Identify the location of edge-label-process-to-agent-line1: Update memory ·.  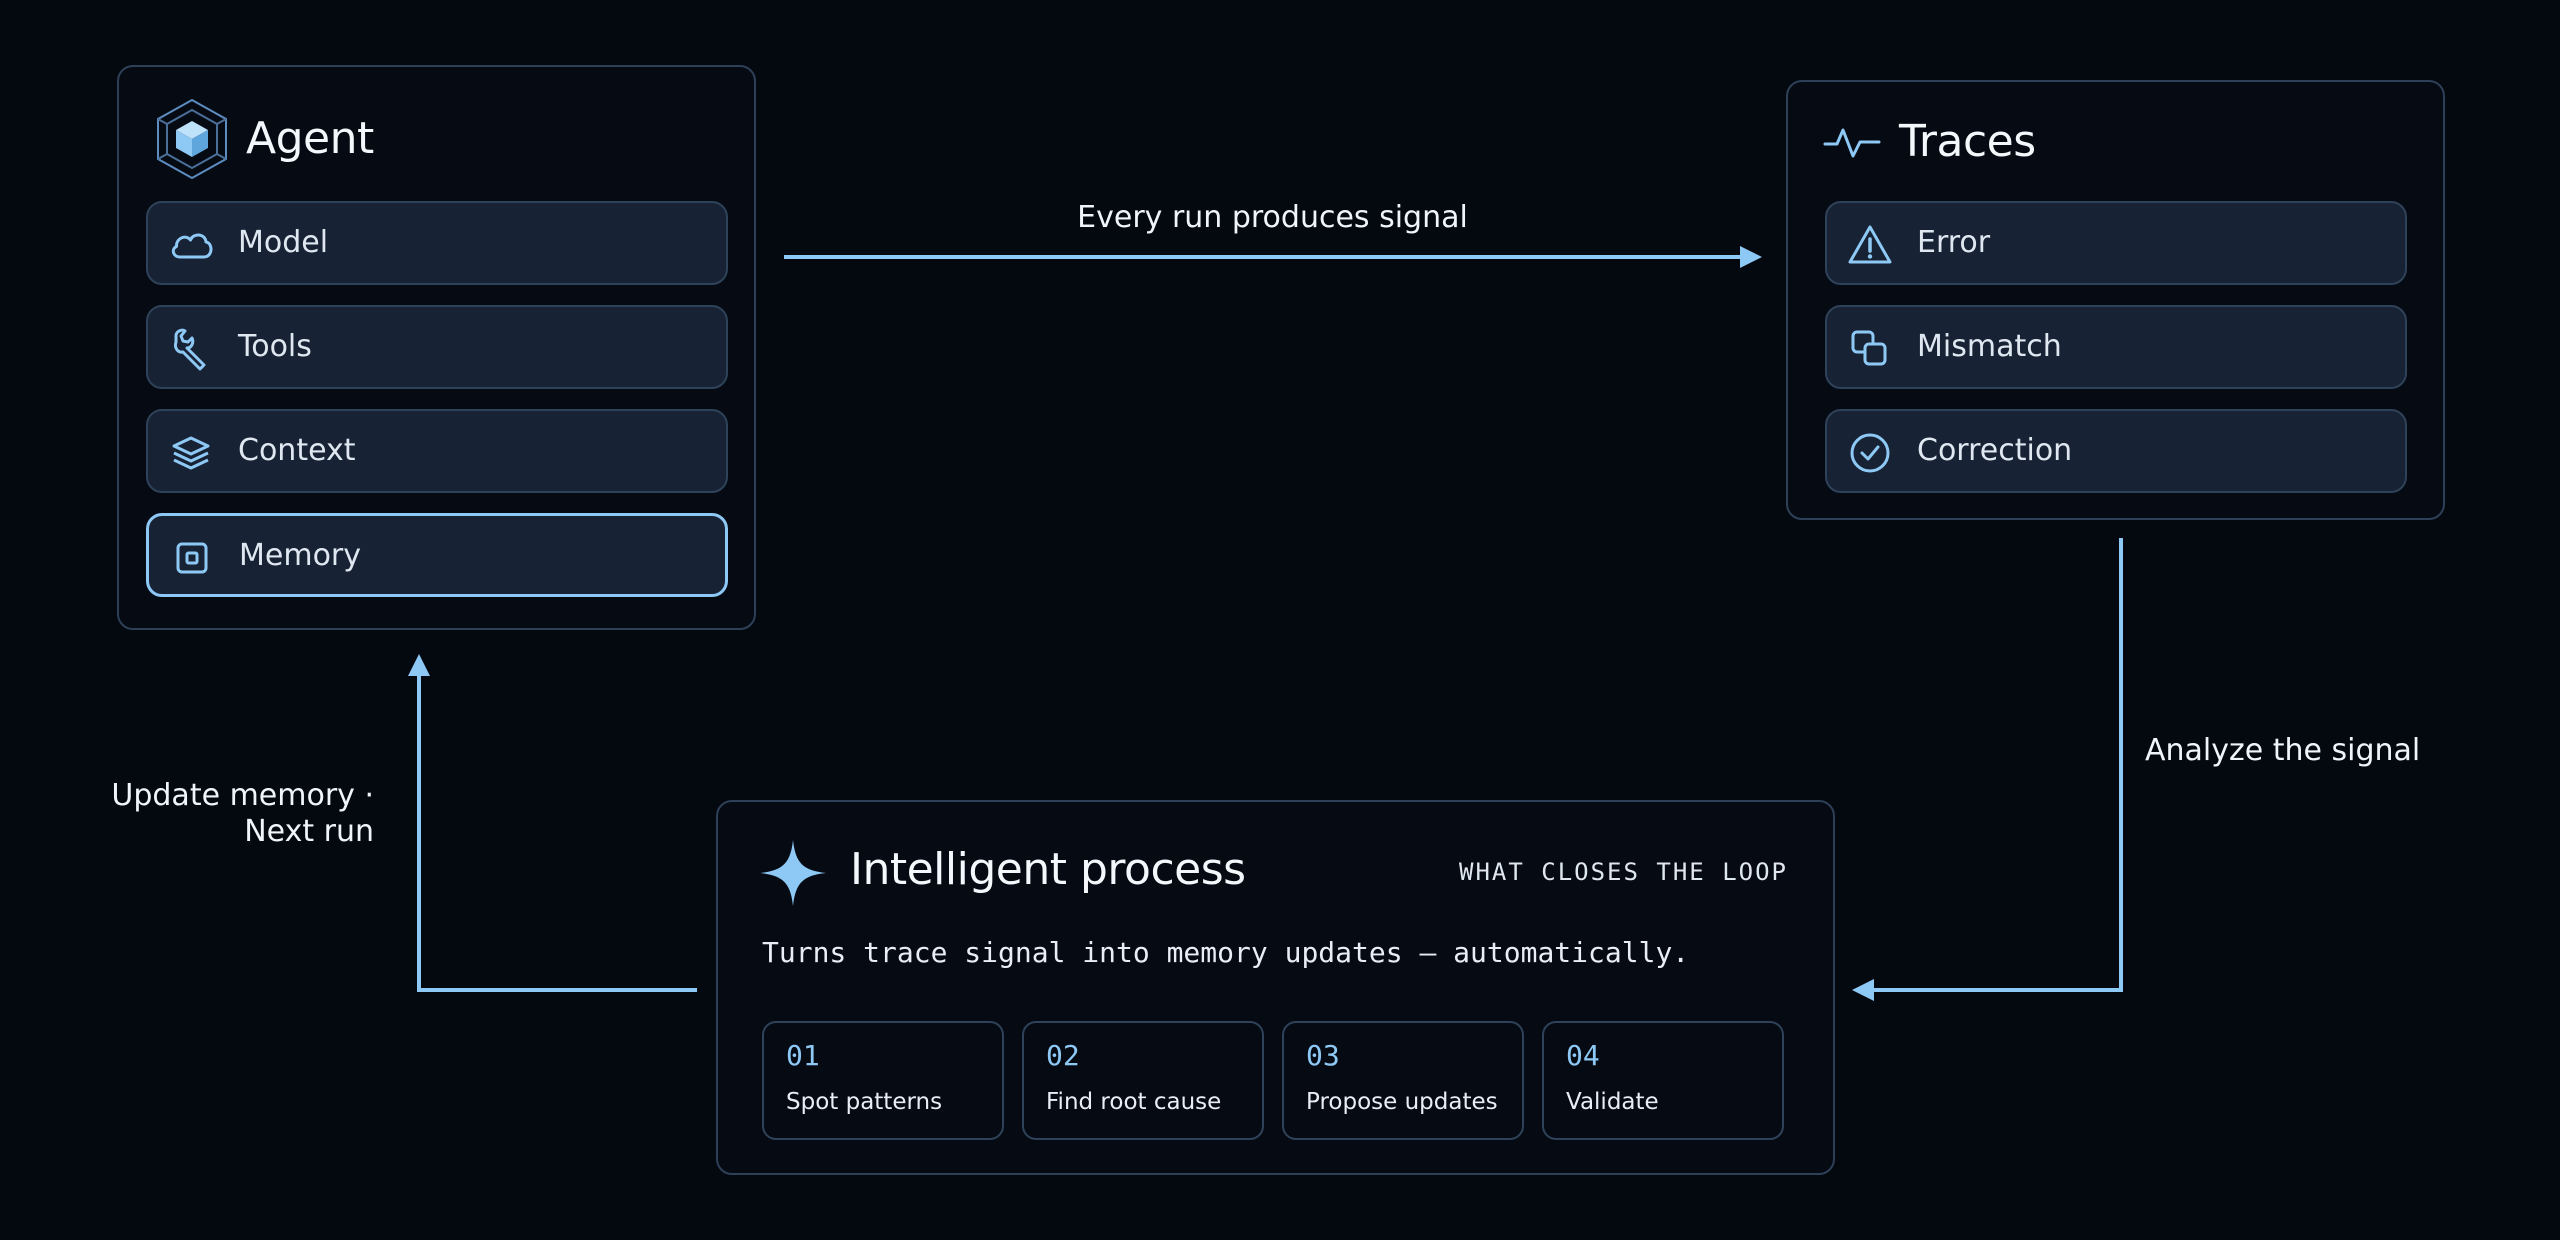
(242, 795).